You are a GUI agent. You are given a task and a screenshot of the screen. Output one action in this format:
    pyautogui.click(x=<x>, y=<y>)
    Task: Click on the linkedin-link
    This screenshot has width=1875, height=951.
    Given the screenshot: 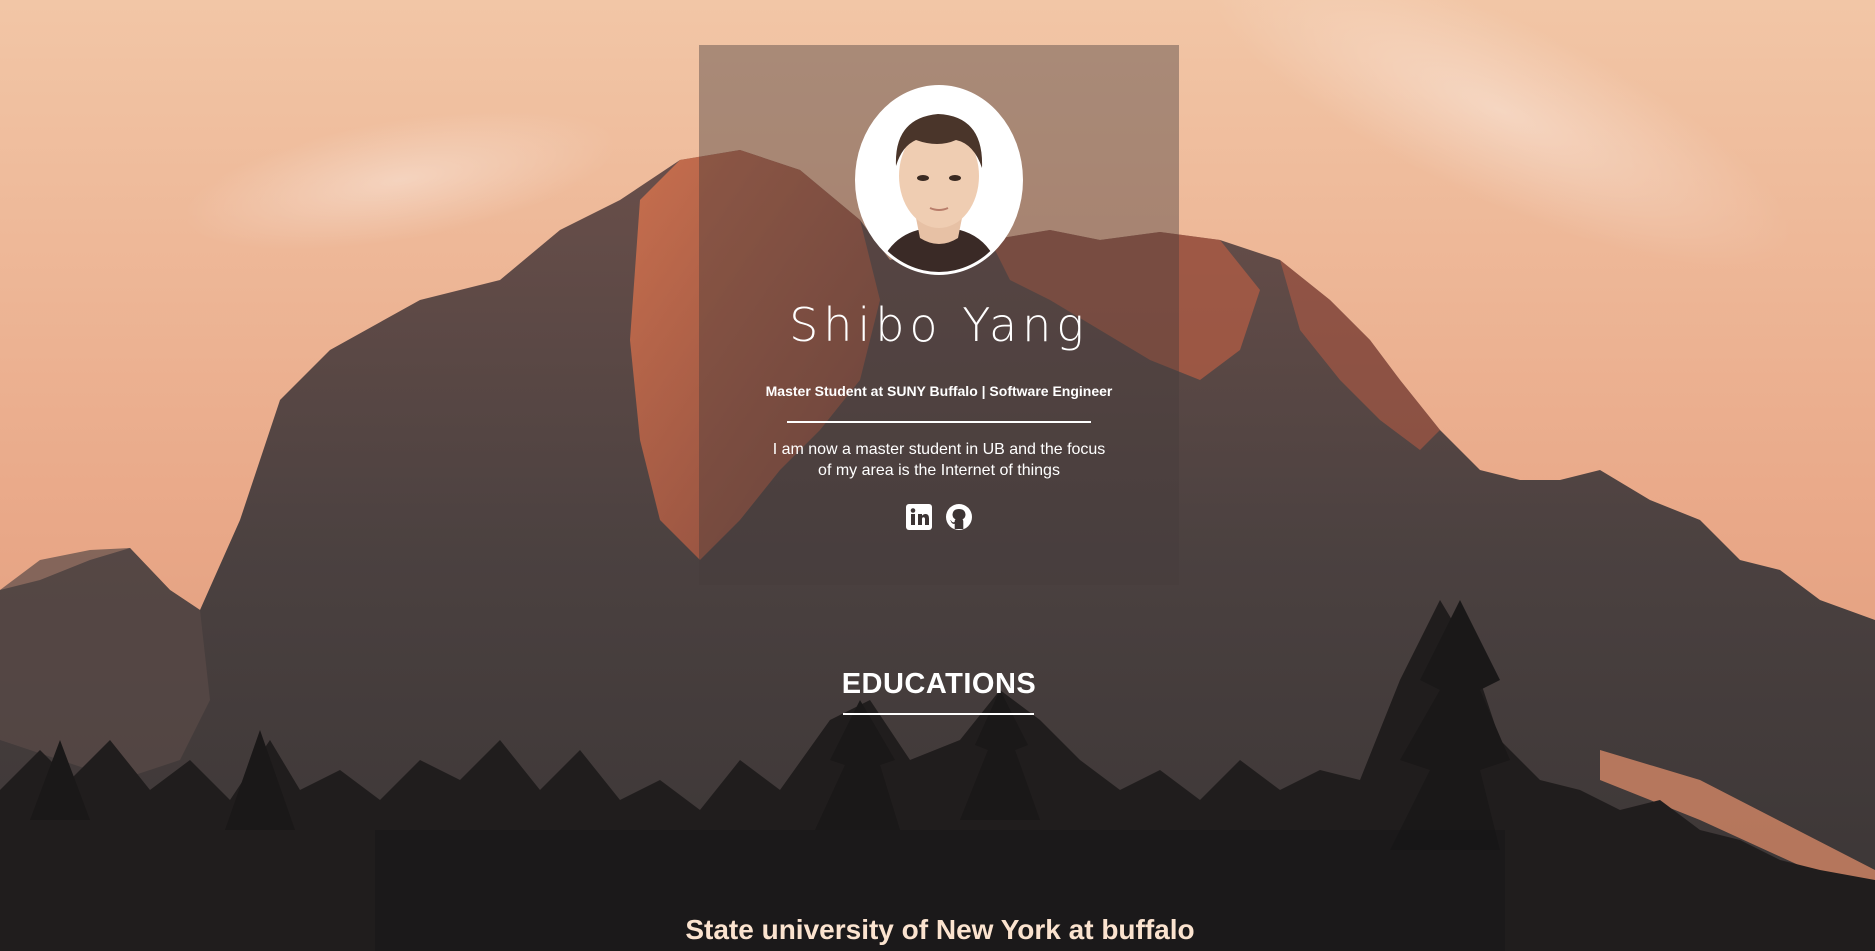 What is the action you would take?
    pyautogui.click(x=919, y=517)
    